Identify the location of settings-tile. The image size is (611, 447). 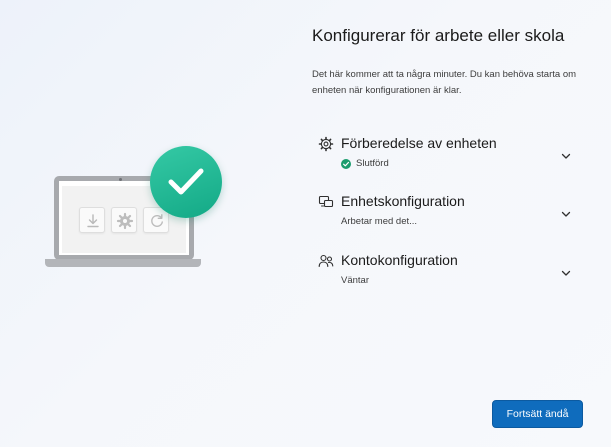
(124, 220).